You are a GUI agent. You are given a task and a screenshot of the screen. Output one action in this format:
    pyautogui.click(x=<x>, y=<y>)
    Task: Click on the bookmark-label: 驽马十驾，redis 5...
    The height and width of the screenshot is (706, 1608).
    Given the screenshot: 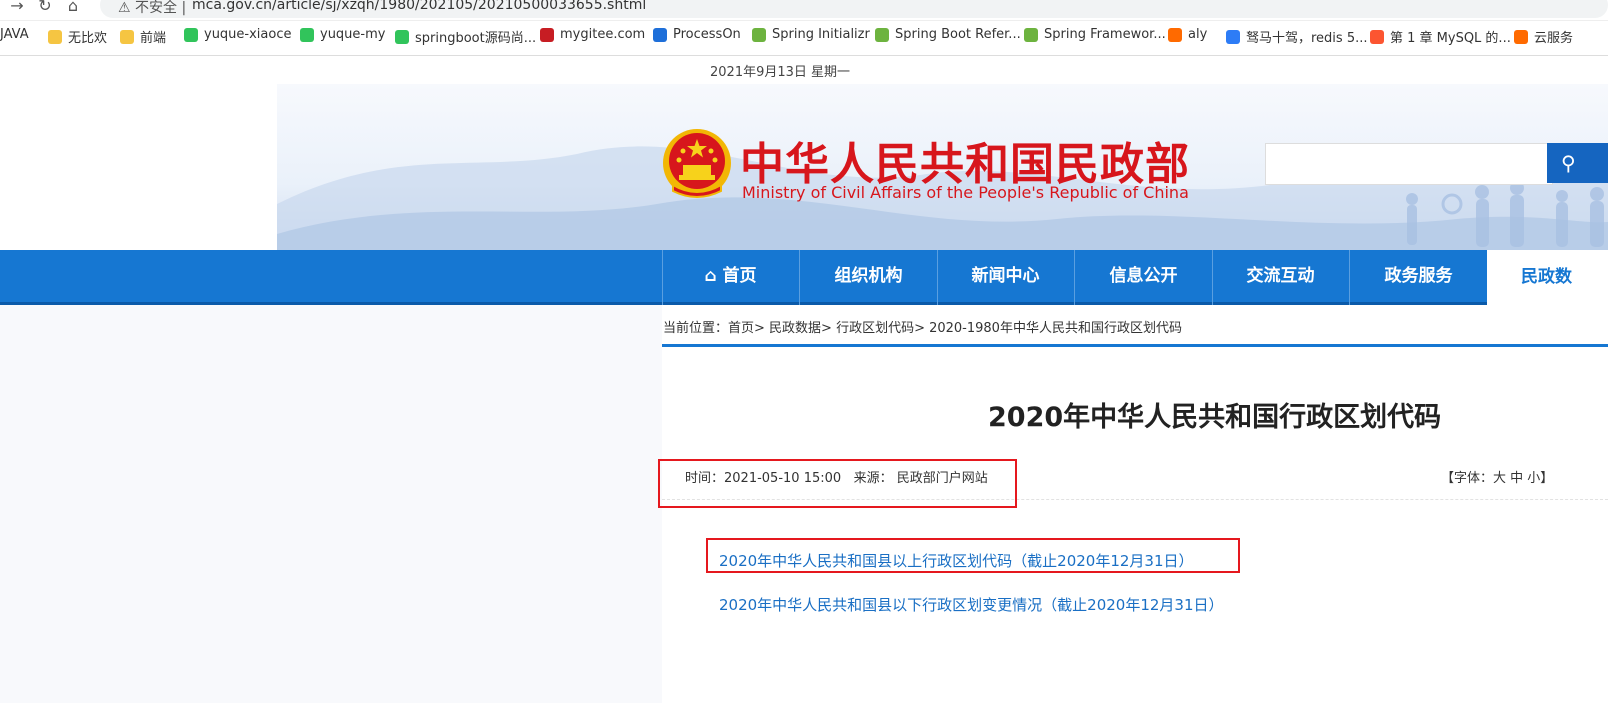 What is the action you would take?
    pyautogui.click(x=1307, y=38)
    